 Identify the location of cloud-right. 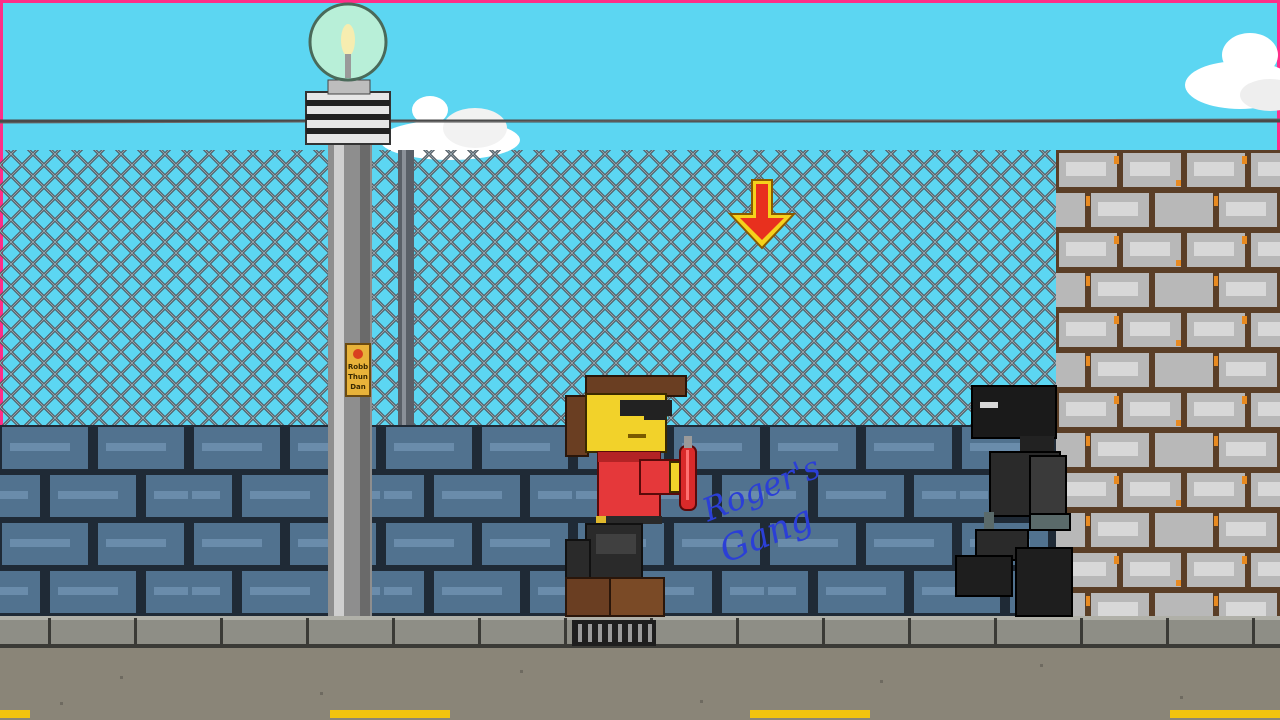
(1232, 72).